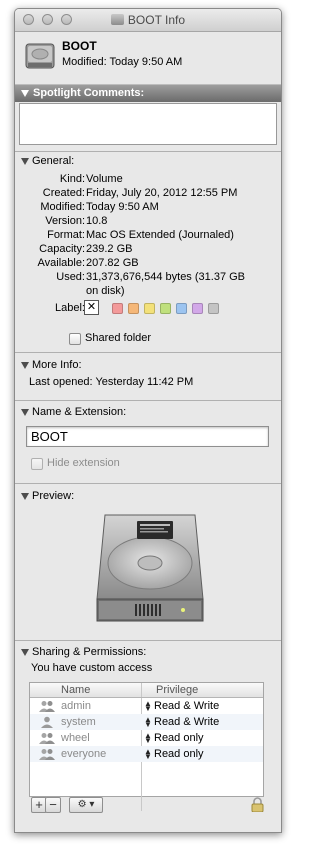 This screenshot has height=850, width=320. What do you see at coordinates (62, 249) in the screenshot?
I see `row-key: Capacity:` at bounding box center [62, 249].